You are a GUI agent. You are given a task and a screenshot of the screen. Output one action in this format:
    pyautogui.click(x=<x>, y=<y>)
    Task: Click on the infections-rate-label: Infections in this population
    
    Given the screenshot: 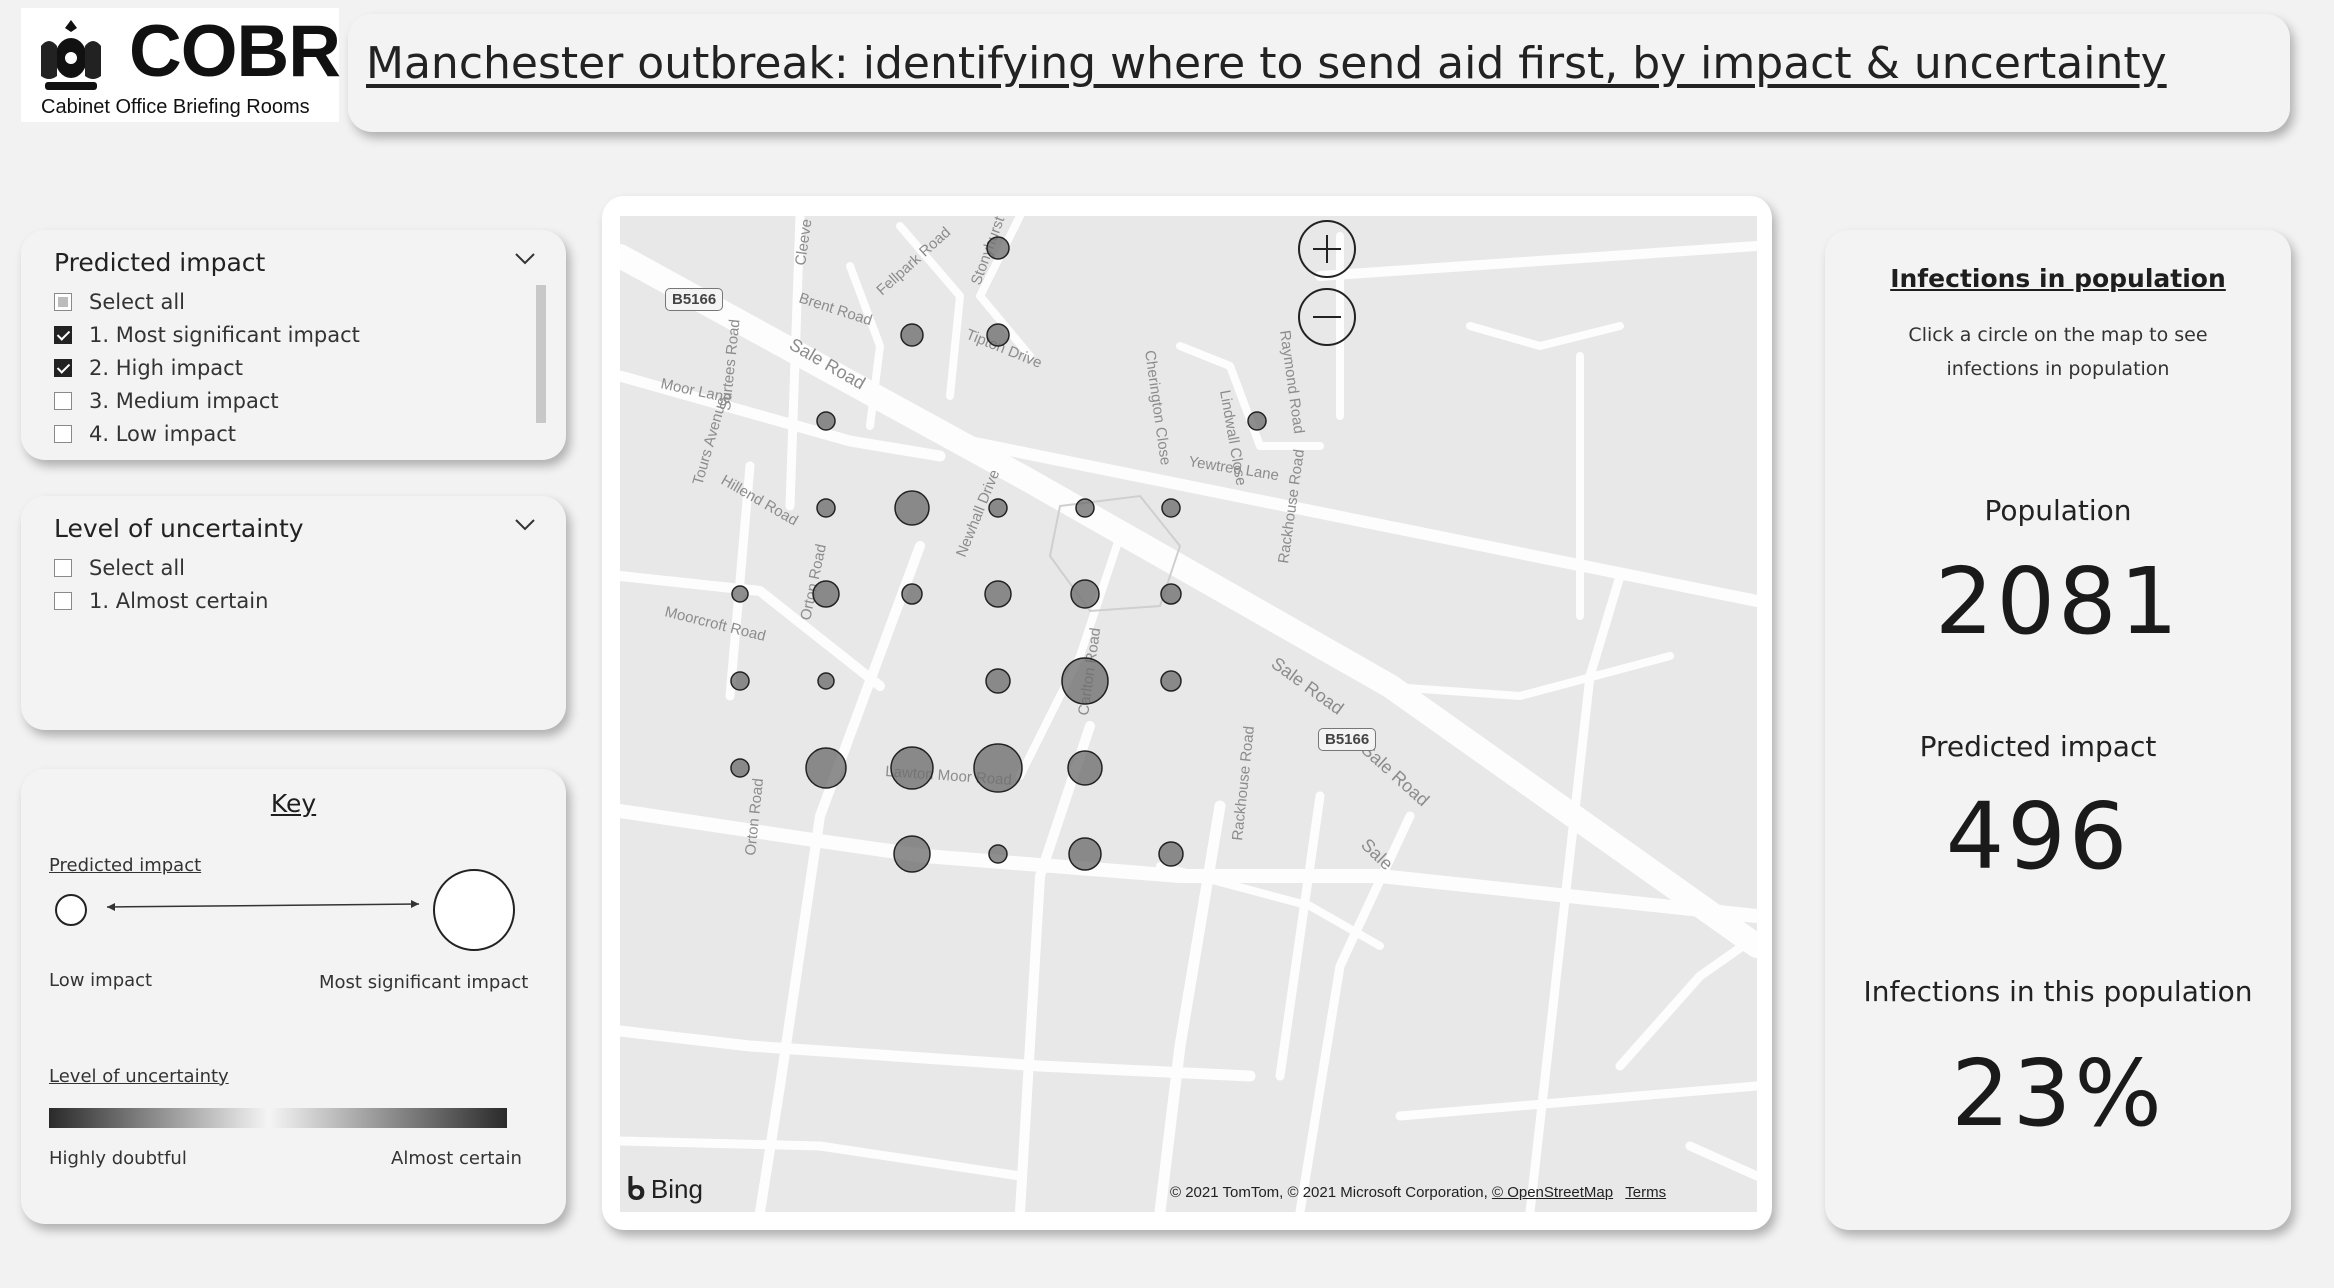 What is the action you would take?
    pyautogui.click(x=2058, y=991)
    